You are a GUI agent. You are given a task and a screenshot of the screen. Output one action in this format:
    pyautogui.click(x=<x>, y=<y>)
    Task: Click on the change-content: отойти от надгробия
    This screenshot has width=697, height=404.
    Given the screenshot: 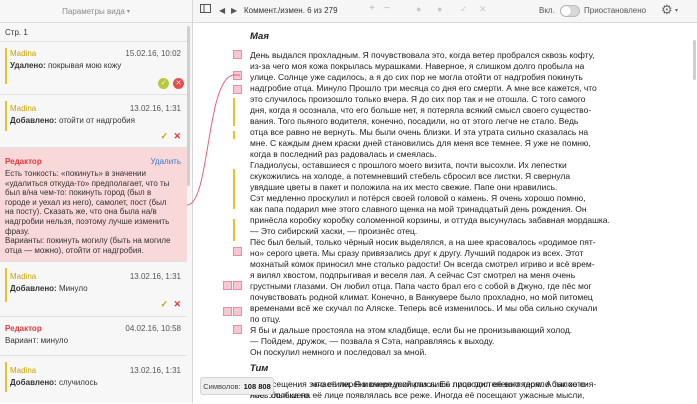 What is the action you would take?
    pyautogui.click(x=96, y=120)
    